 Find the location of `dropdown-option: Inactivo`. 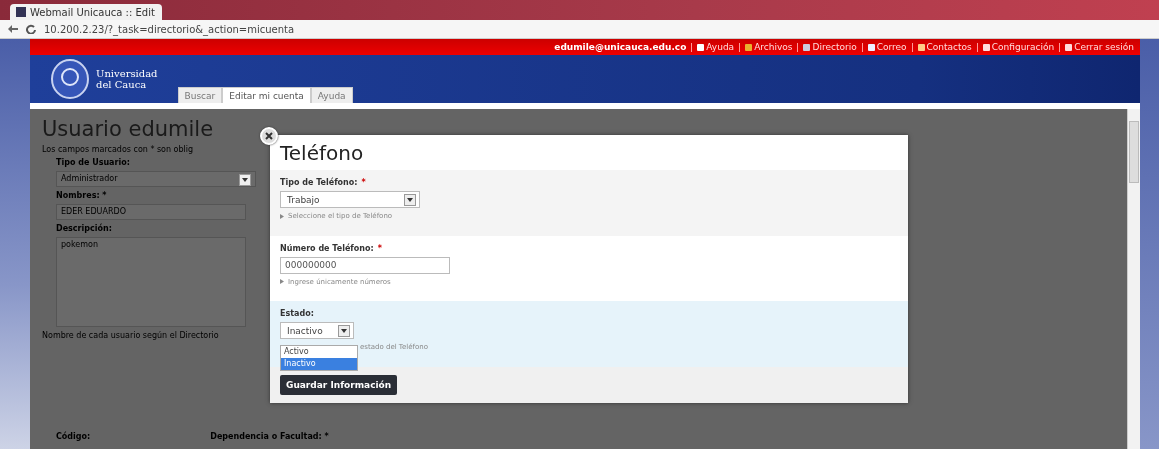

dropdown-option: Inactivo is located at coordinates (319, 364).